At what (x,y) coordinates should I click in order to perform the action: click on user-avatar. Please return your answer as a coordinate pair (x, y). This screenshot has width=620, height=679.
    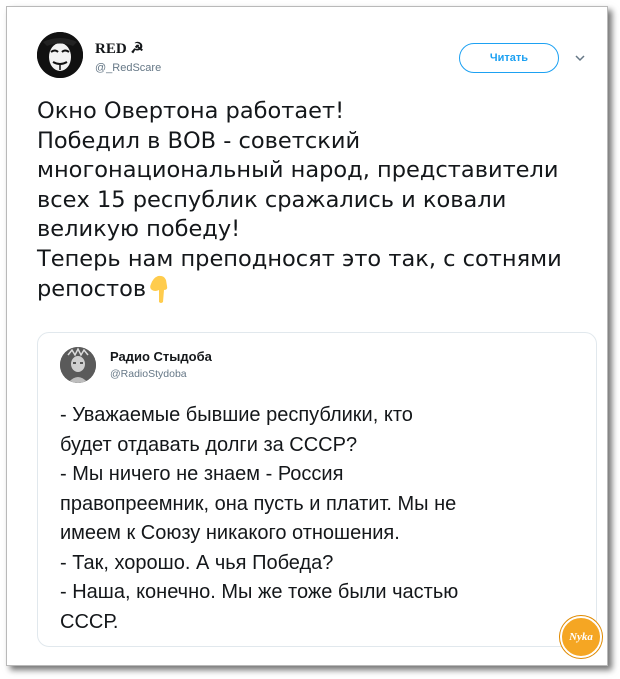
    Looking at the image, I should click on (60, 55).